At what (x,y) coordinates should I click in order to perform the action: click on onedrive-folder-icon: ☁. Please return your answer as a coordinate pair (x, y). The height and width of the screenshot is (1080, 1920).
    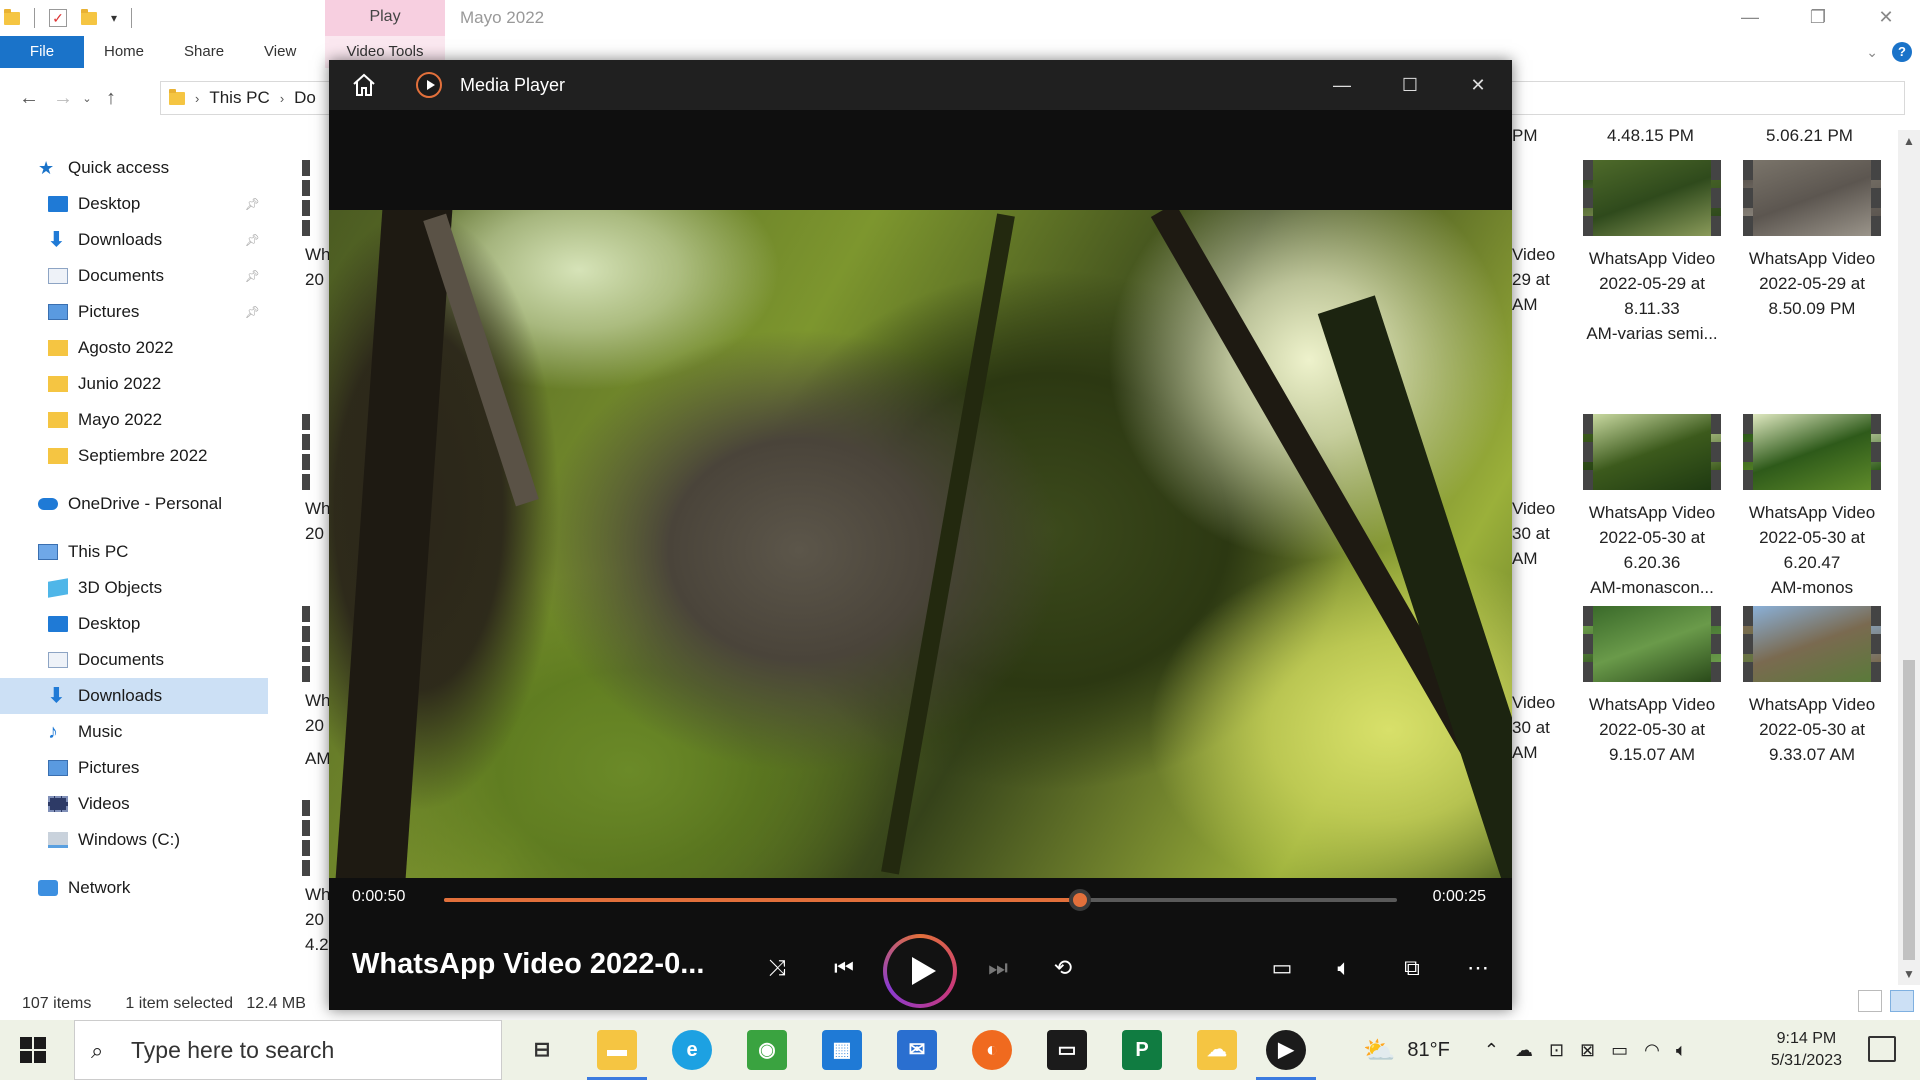
    Looking at the image, I should click on (1217, 1050).